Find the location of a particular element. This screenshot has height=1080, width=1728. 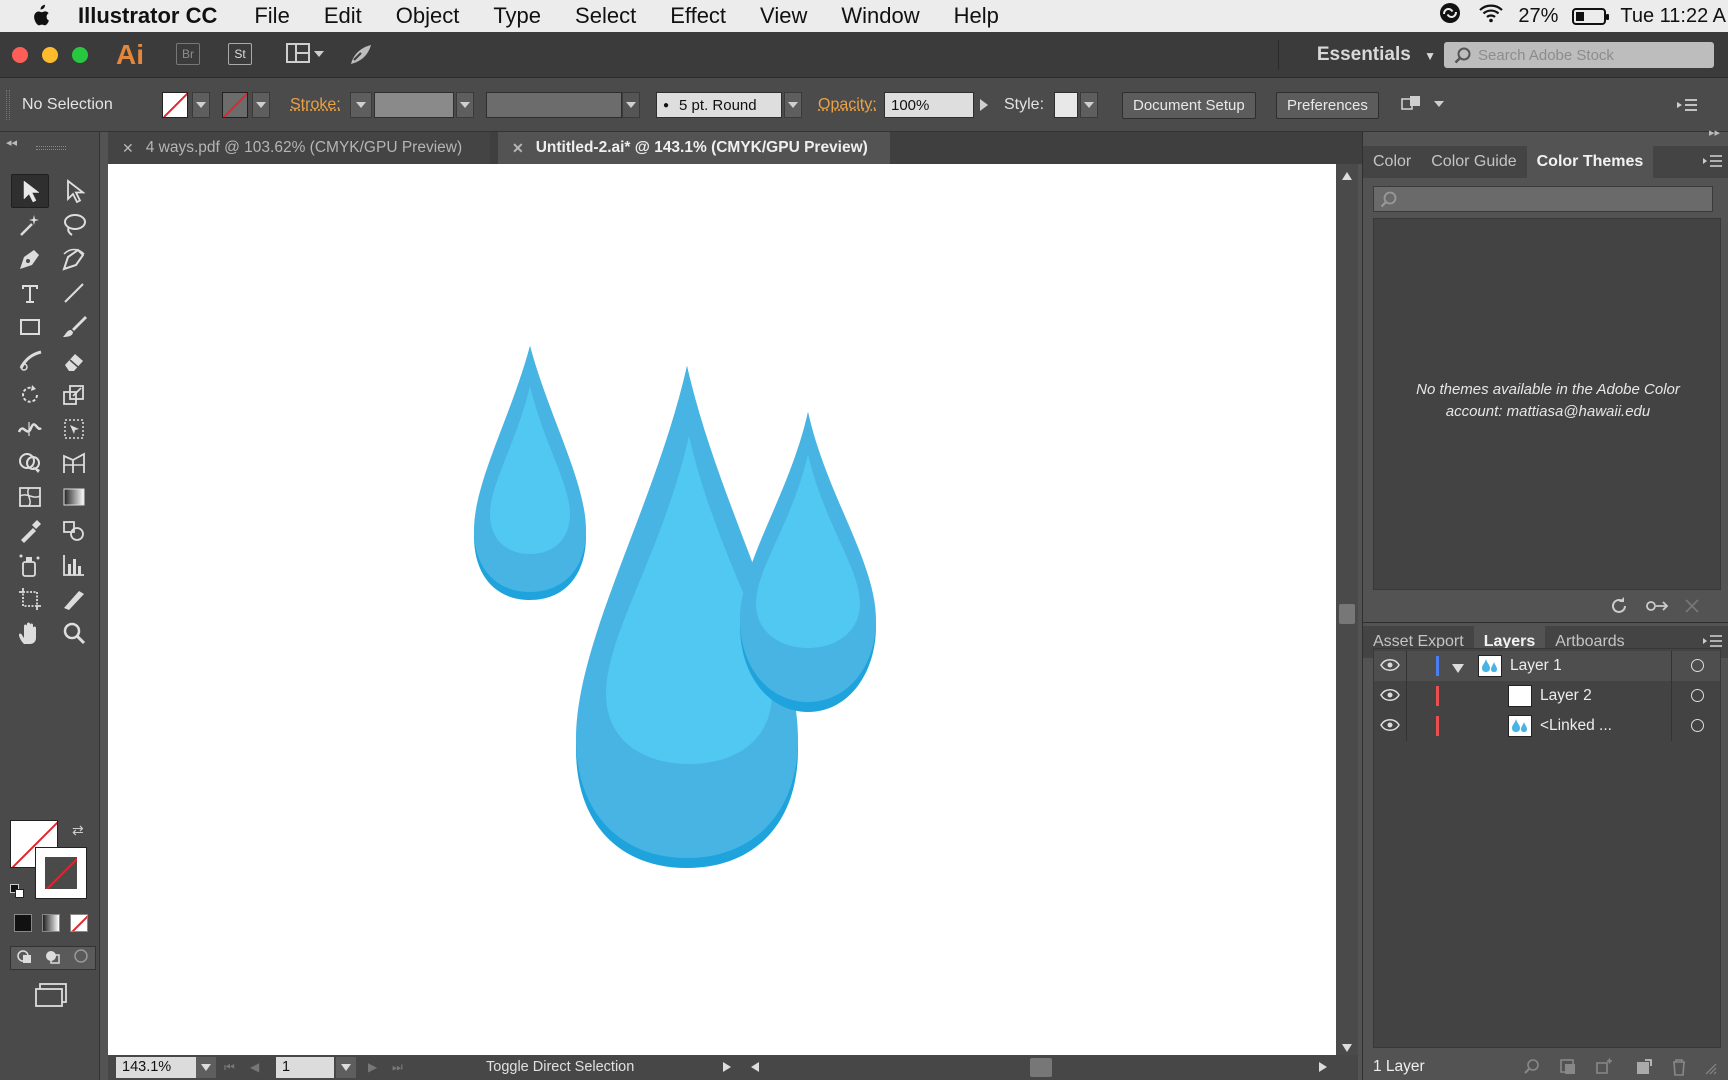

opacity-field: 100% is located at coordinates (929, 105).